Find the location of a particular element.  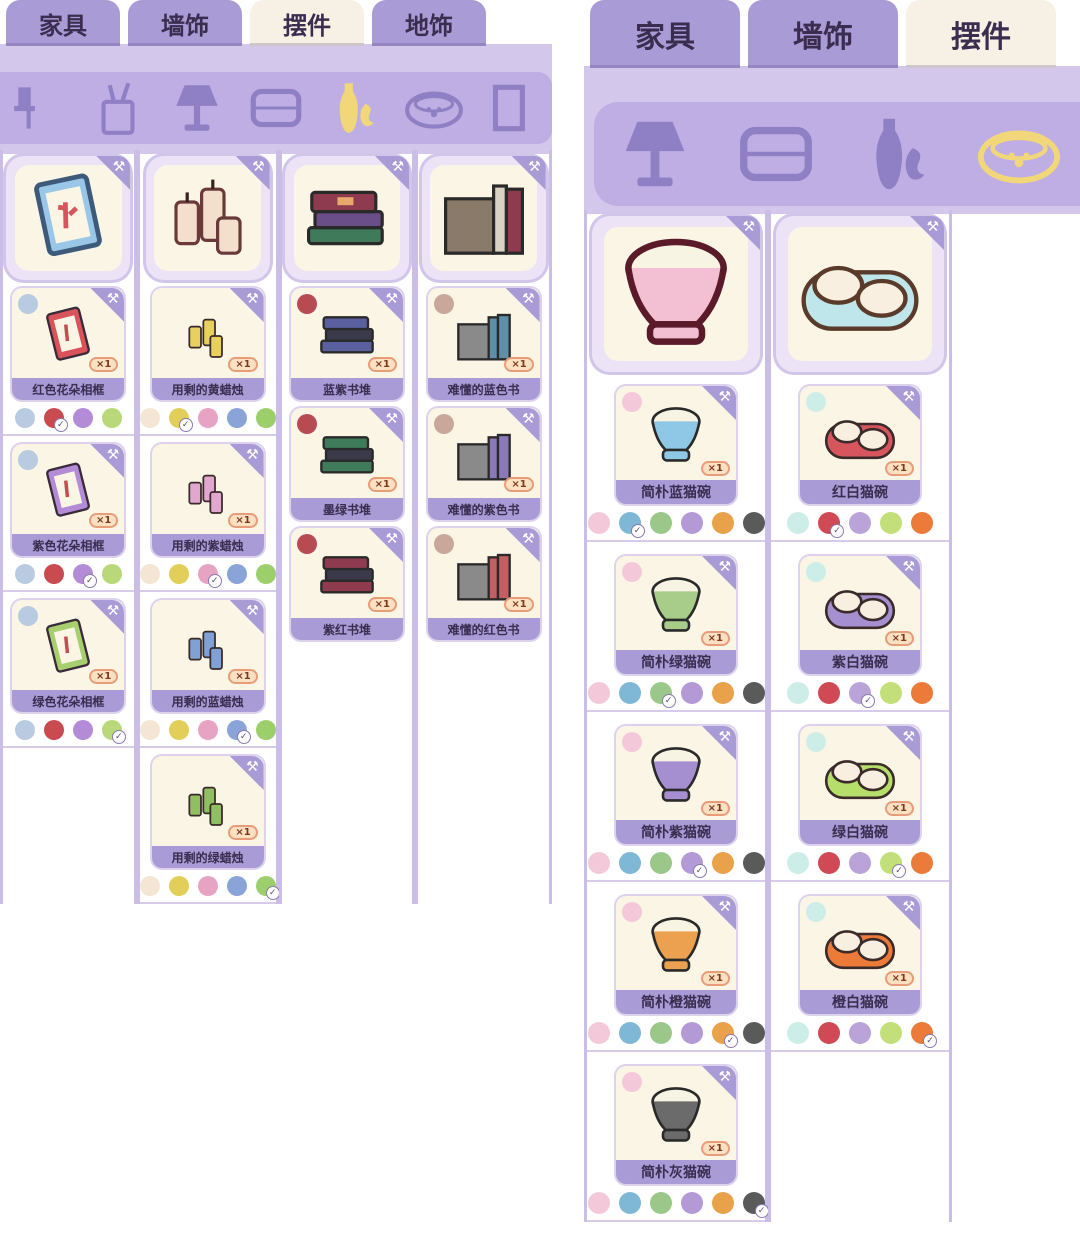

lamp-icon is located at coordinates (655, 154).